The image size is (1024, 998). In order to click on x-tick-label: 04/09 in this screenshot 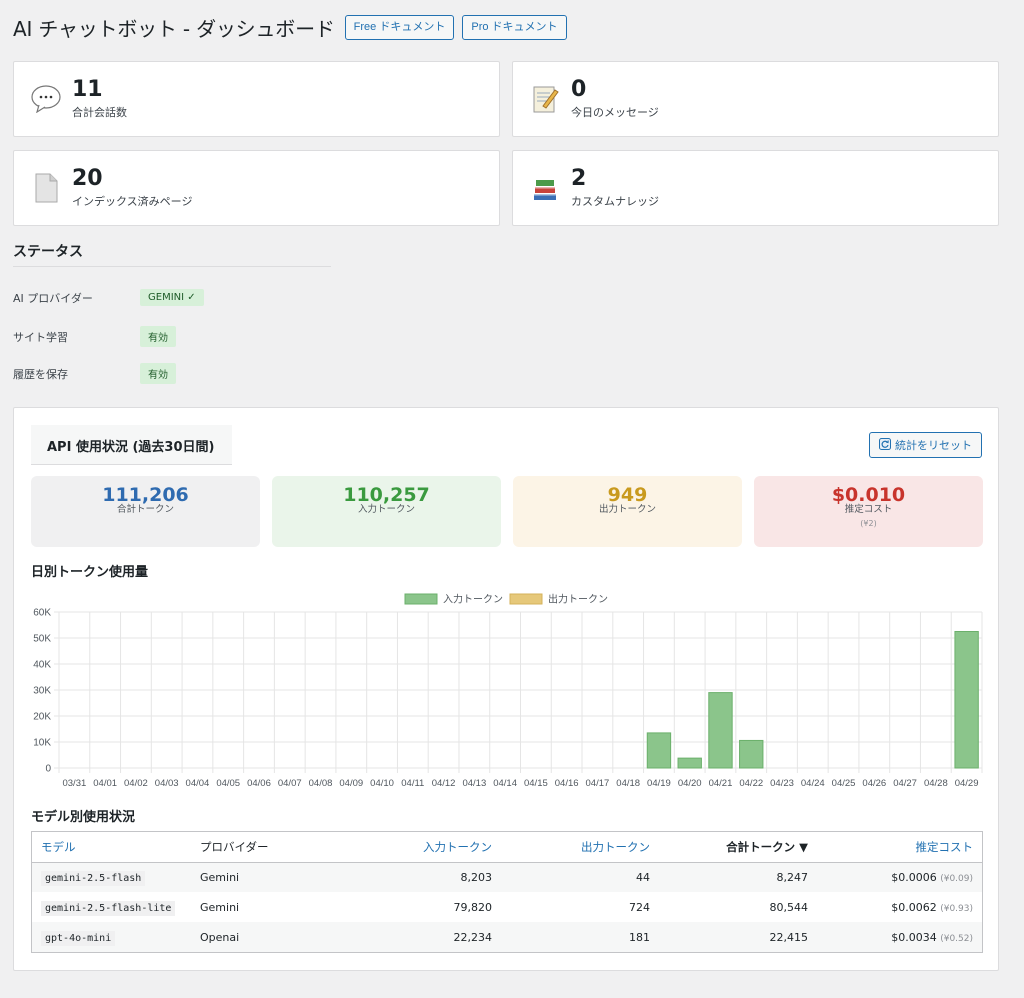, I will do `click(351, 783)`.